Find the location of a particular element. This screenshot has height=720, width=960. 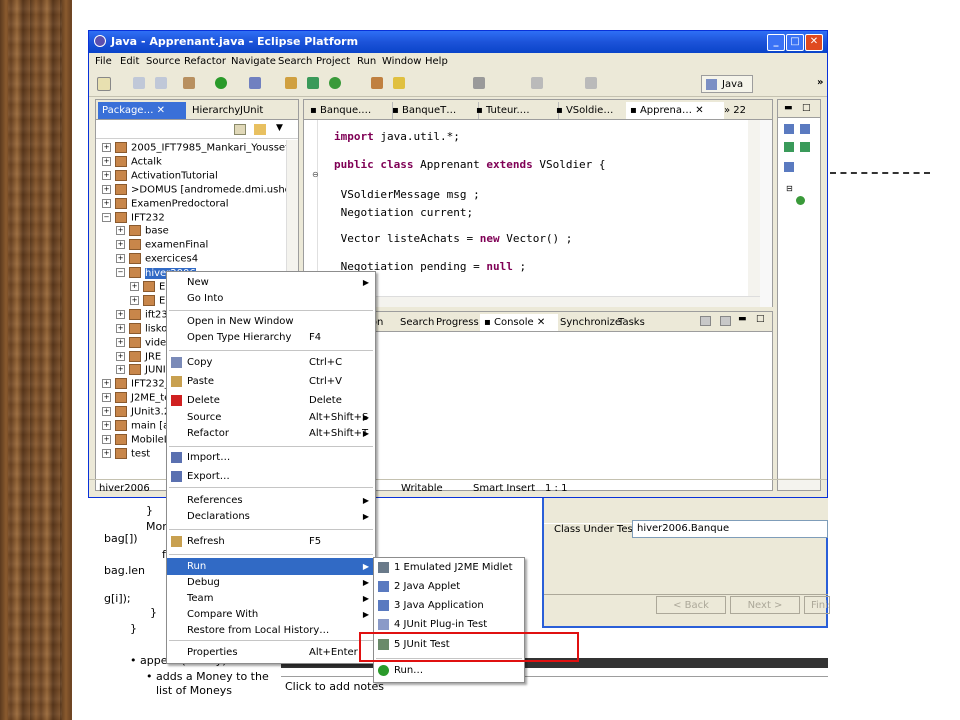

tree-collapse-icon: ⊟ is located at coordinates (789, 188).